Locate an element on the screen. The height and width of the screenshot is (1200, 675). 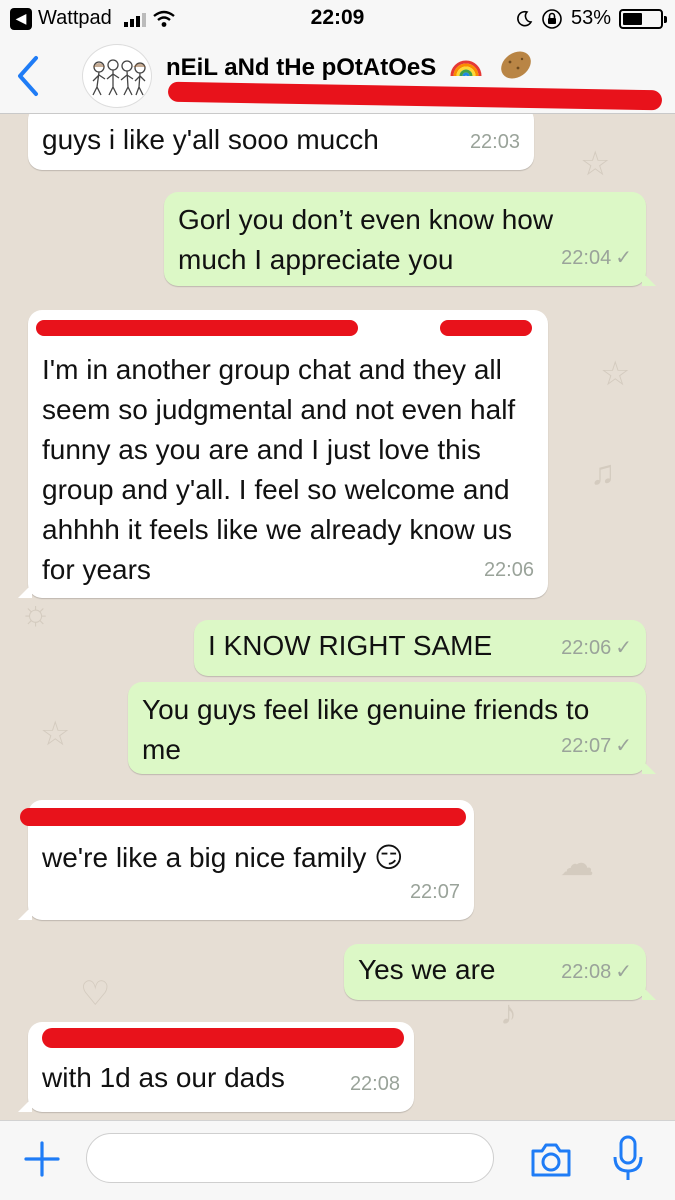
group-avatar is located at coordinates (117, 76).